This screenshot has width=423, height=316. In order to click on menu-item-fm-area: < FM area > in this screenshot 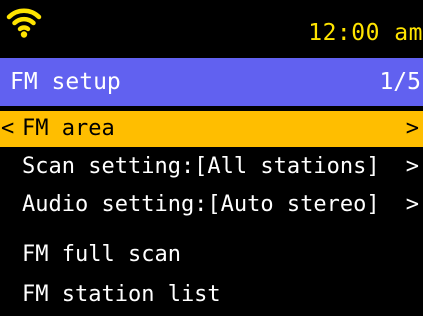, I will do `click(211, 129)`.